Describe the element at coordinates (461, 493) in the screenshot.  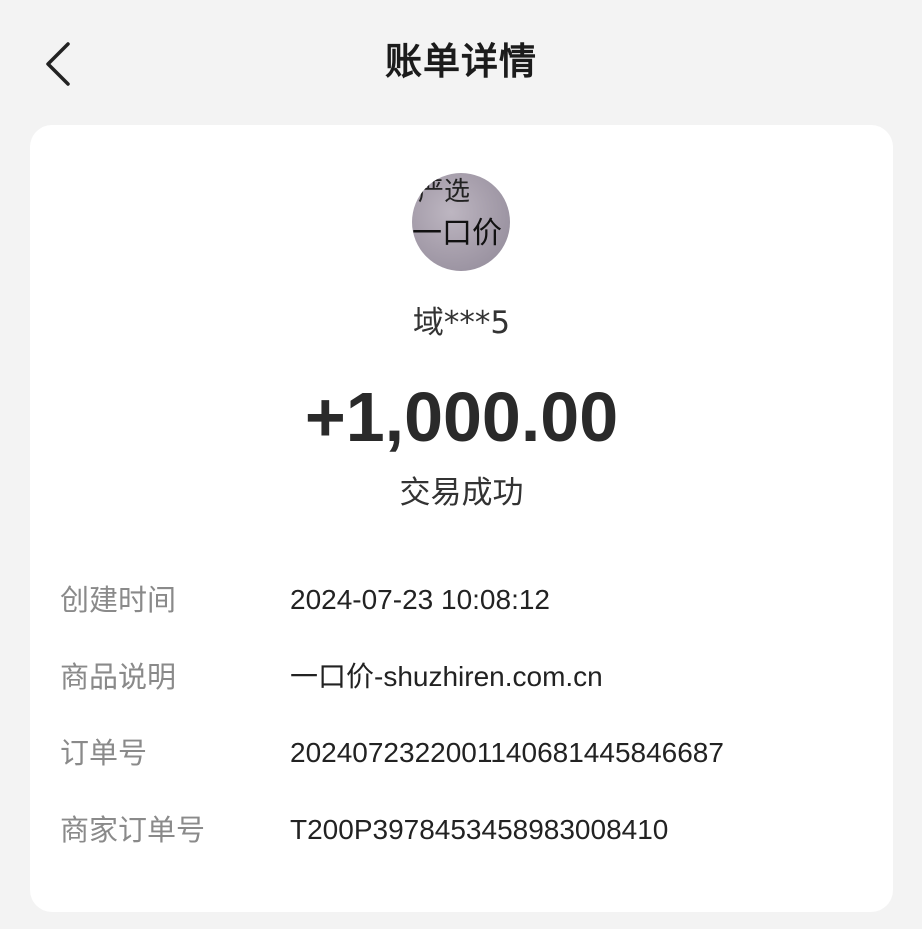
I see `transaction-status: 交易成功` at that location.